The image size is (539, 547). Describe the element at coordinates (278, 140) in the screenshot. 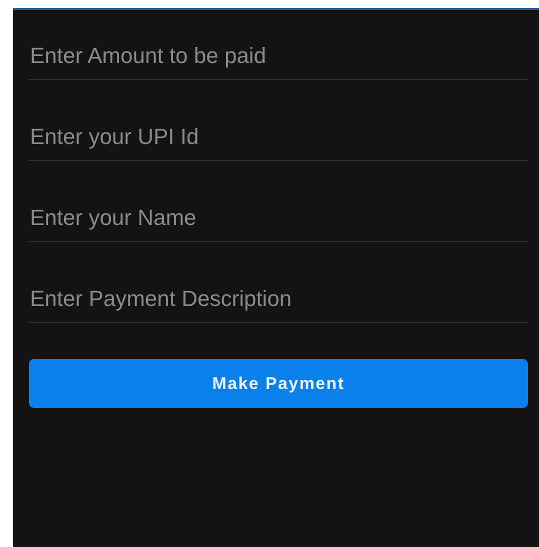

I see `input-field: Enter your UPI Id` at that location.